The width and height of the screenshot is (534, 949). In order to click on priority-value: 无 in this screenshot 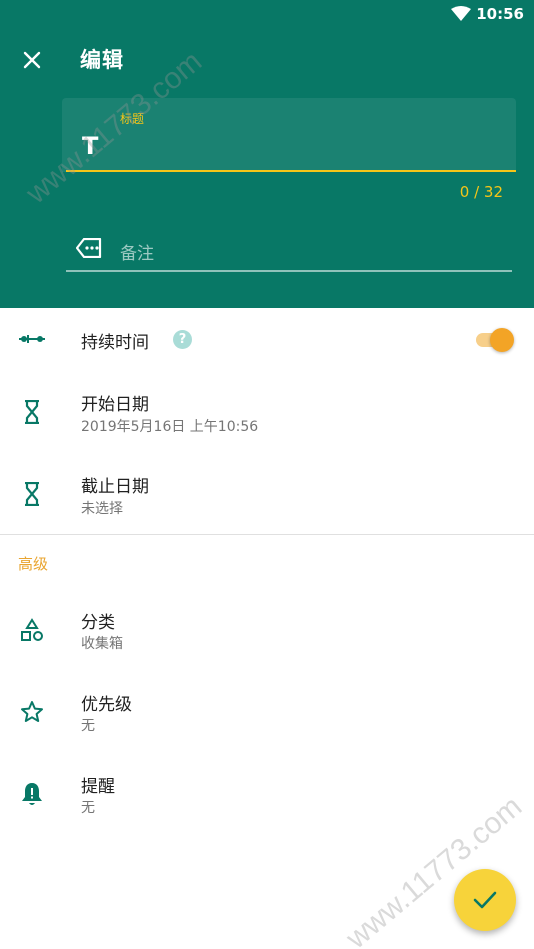, I will do `click(88, 726)`.